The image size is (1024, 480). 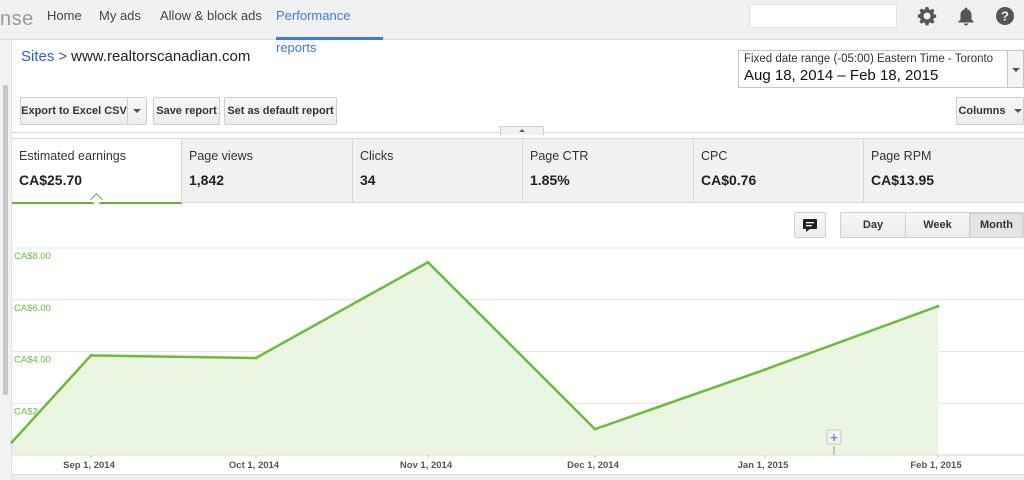 What do you see at coordinates (32, 256) in the screenshot?
I see `y-tick-label: CA$8.00` at bounding box center [32, 256].